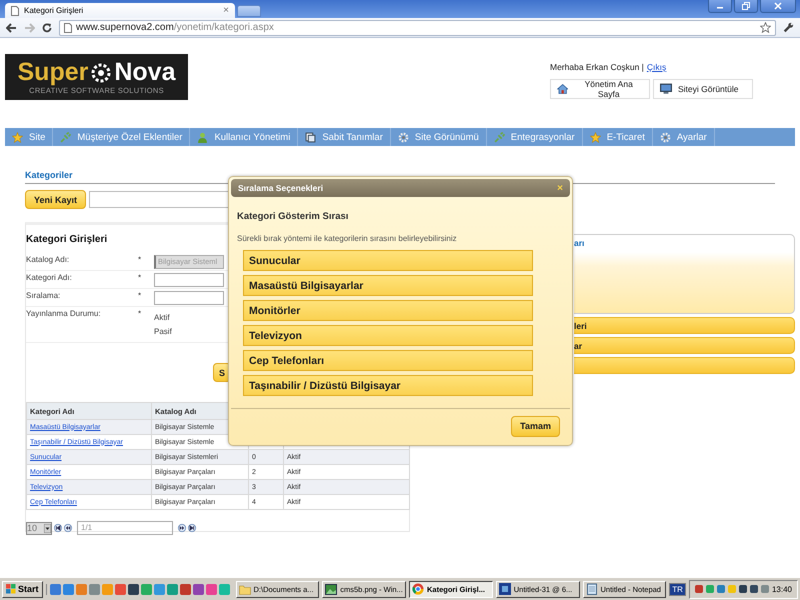 The image size is (800, 600). I want to click on panel-bar: ar, so click(684, 345).